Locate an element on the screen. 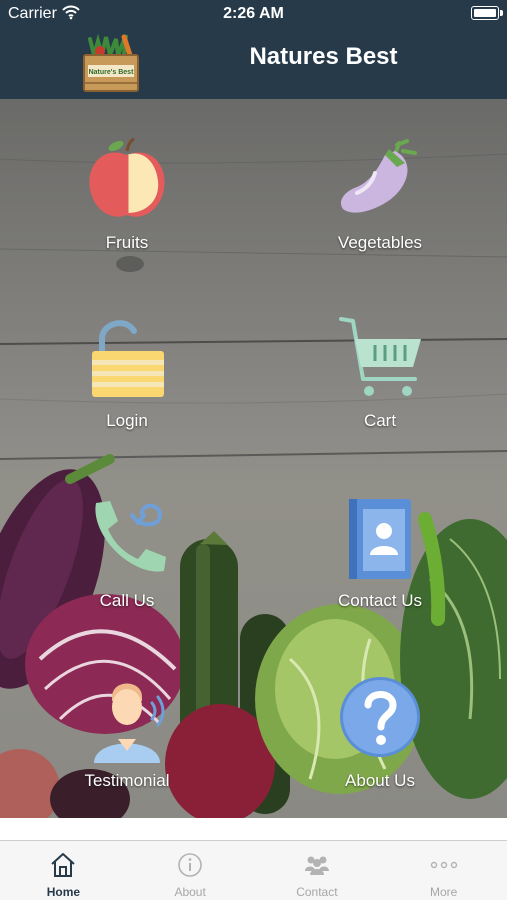  home-icon is located at coordinates (63, 865).